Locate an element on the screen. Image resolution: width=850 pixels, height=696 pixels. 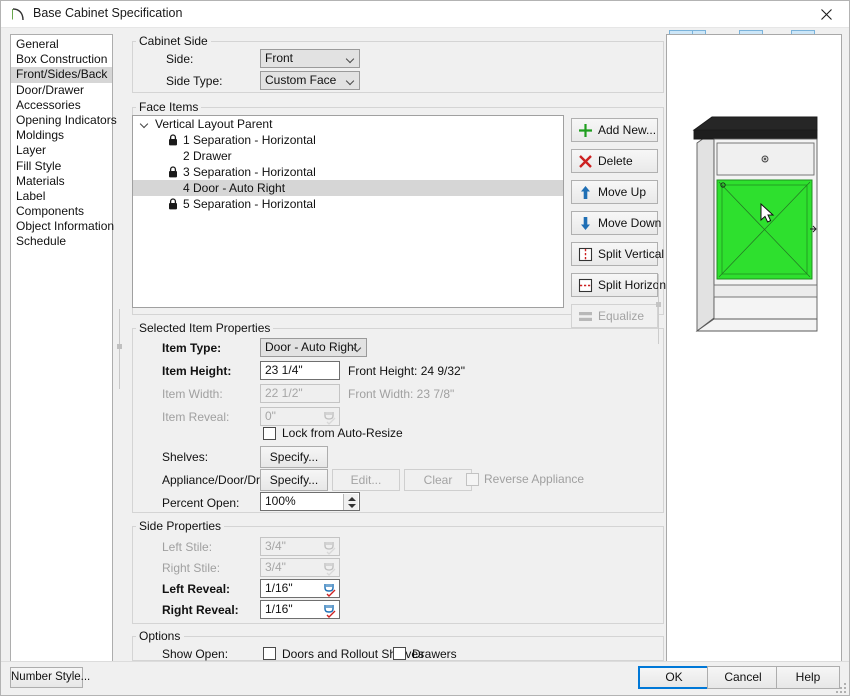
side-type-dropdown: Custom Face is located at coordinates (310, 80).